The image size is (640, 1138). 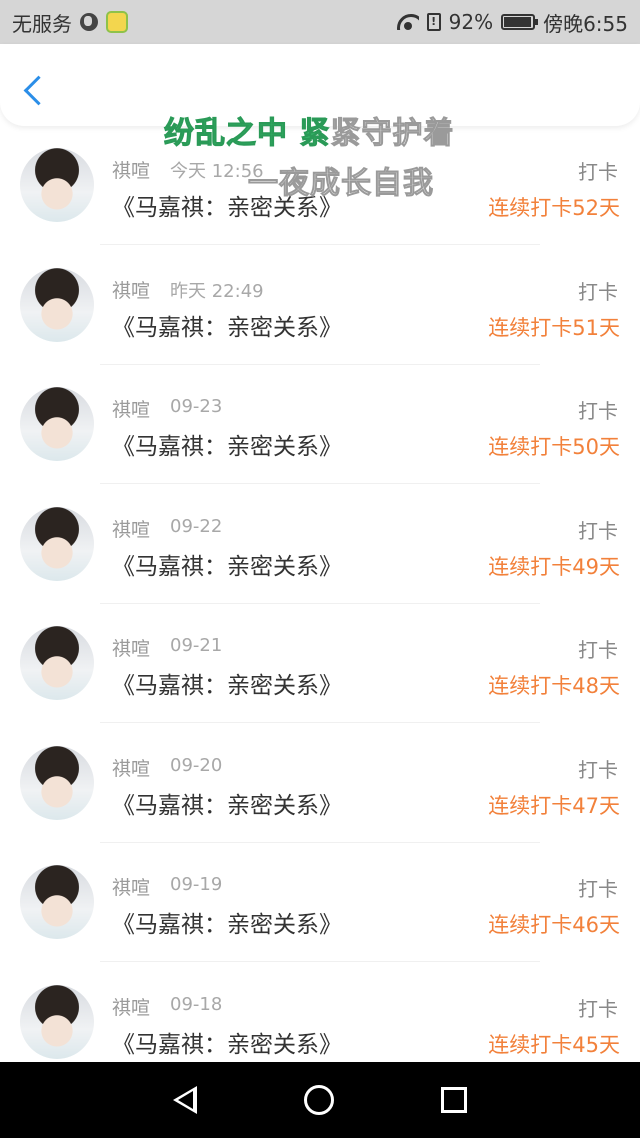 I want to click on checkin-time: 09-22, so click(x=196, y=526).